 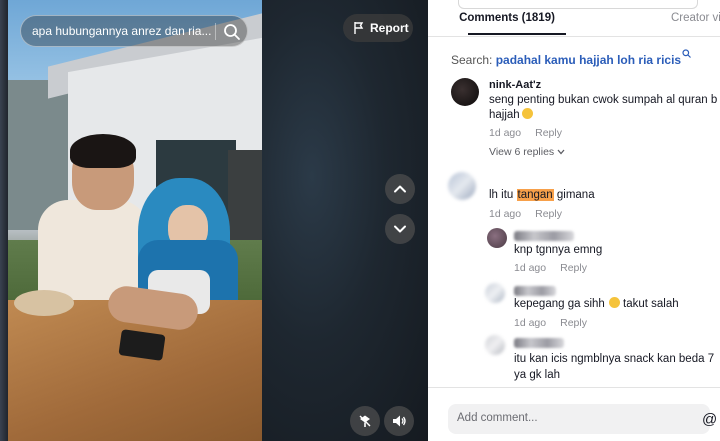 I want to click on comment-text-line2: hajjah, so click(x=511, y=115).